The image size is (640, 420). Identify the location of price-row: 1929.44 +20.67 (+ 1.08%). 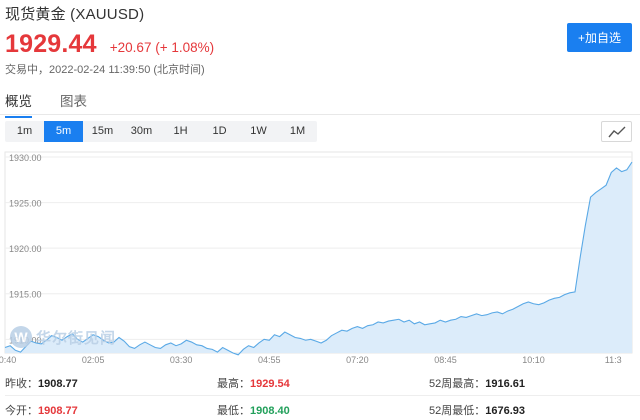
(109, 44).